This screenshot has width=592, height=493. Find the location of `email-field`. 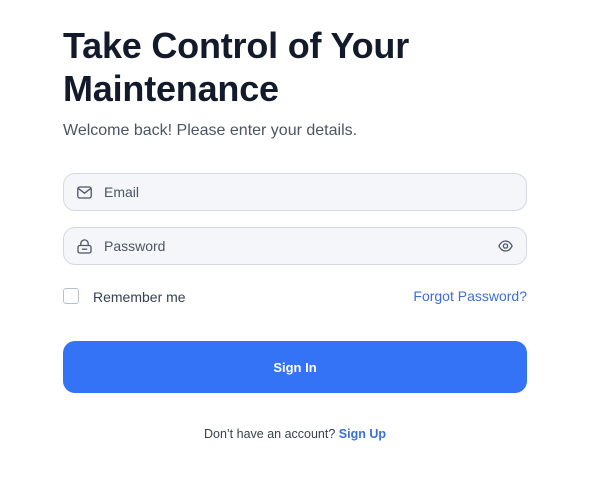

email-field is located at coordinates (295, 192).